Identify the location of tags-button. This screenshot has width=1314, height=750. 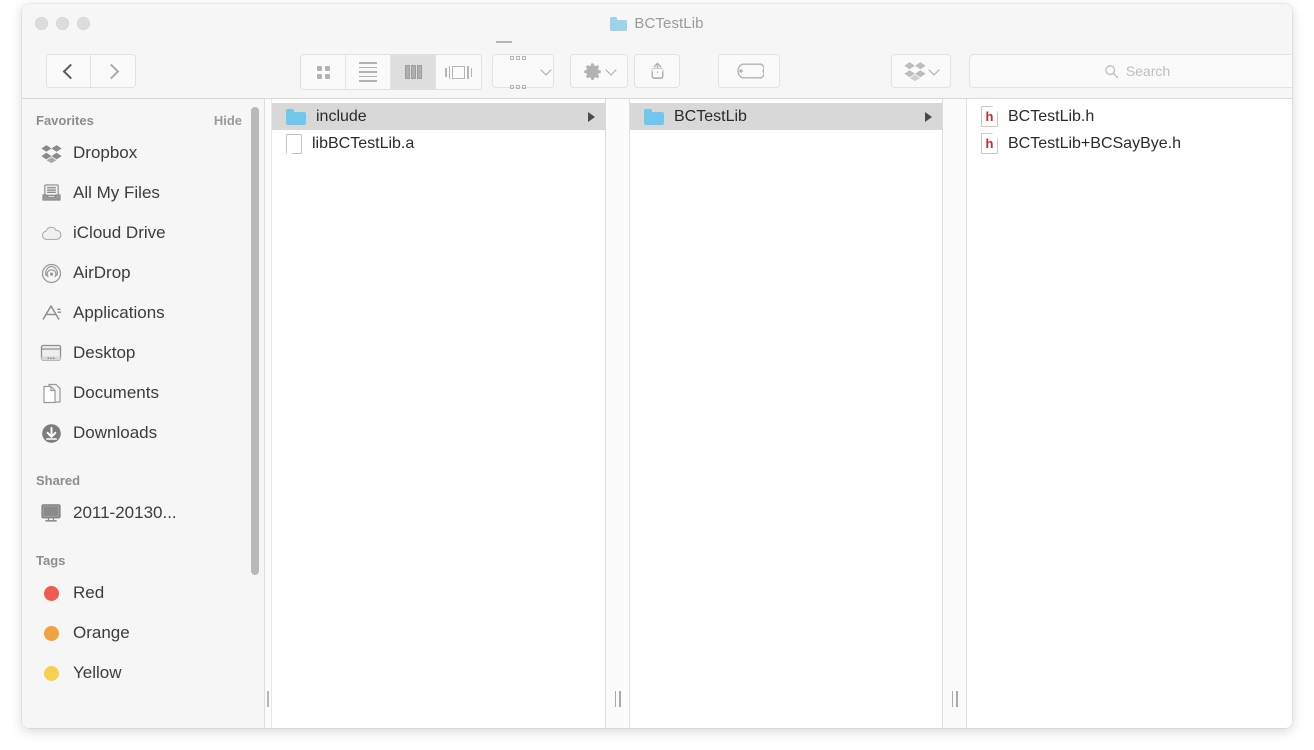
(749, 71).